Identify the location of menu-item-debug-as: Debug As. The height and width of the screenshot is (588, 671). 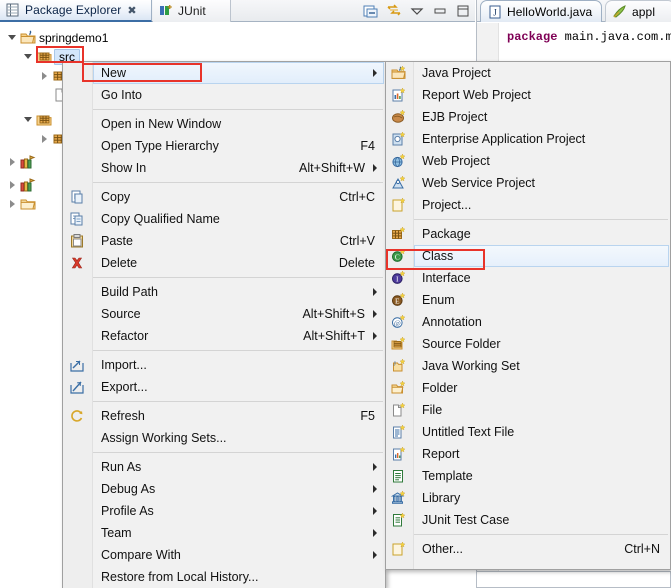
(224, 489).